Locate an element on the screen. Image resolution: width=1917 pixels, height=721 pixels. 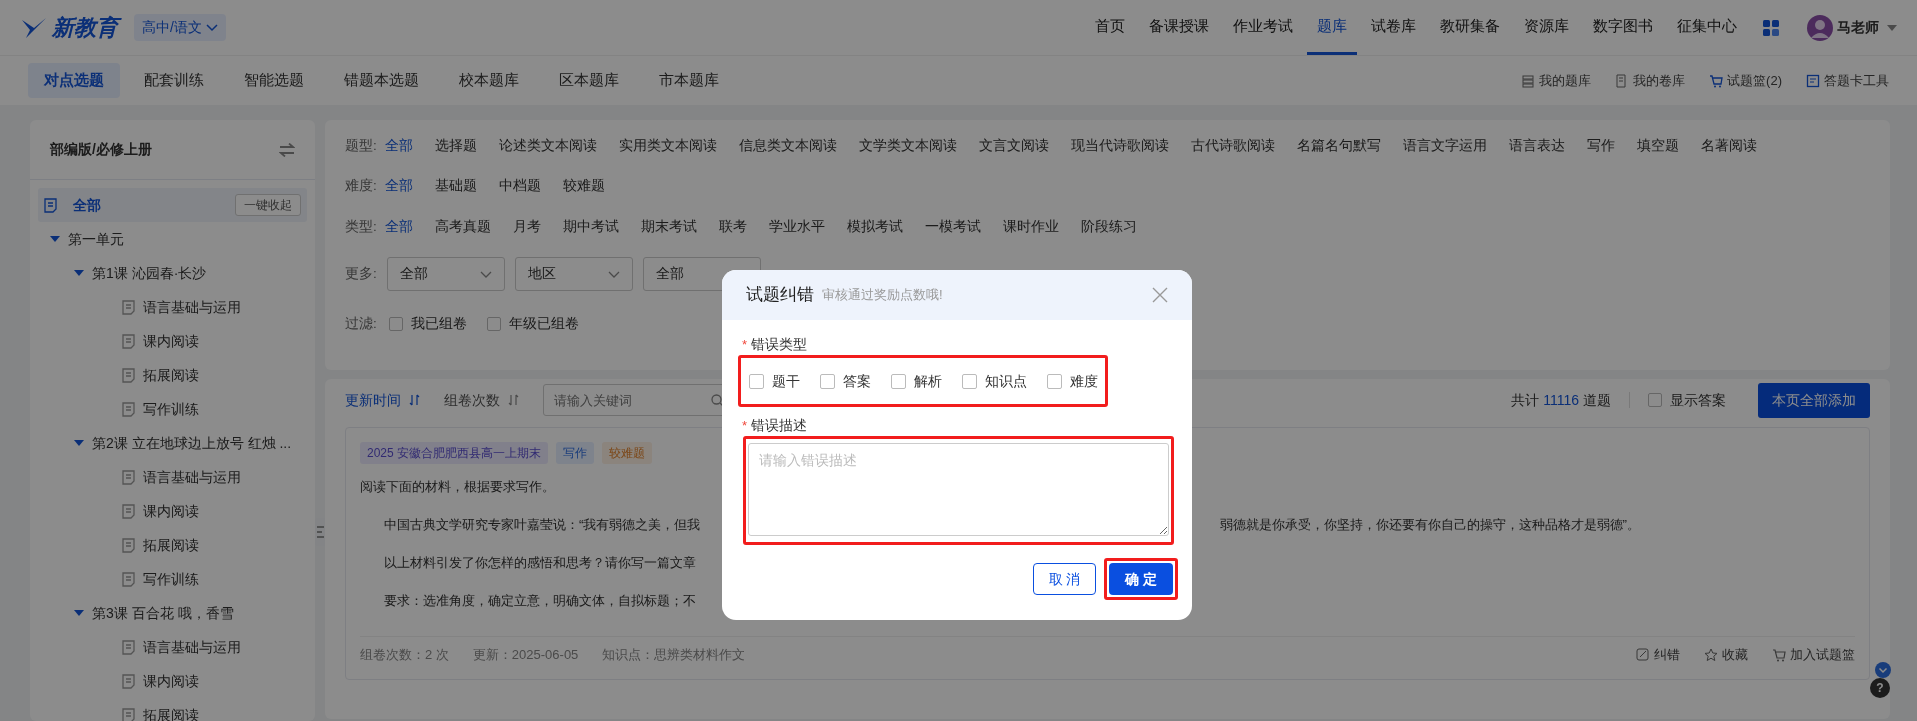
filter-option: 实用类文本阅读 is located at coordinates (667, 146).